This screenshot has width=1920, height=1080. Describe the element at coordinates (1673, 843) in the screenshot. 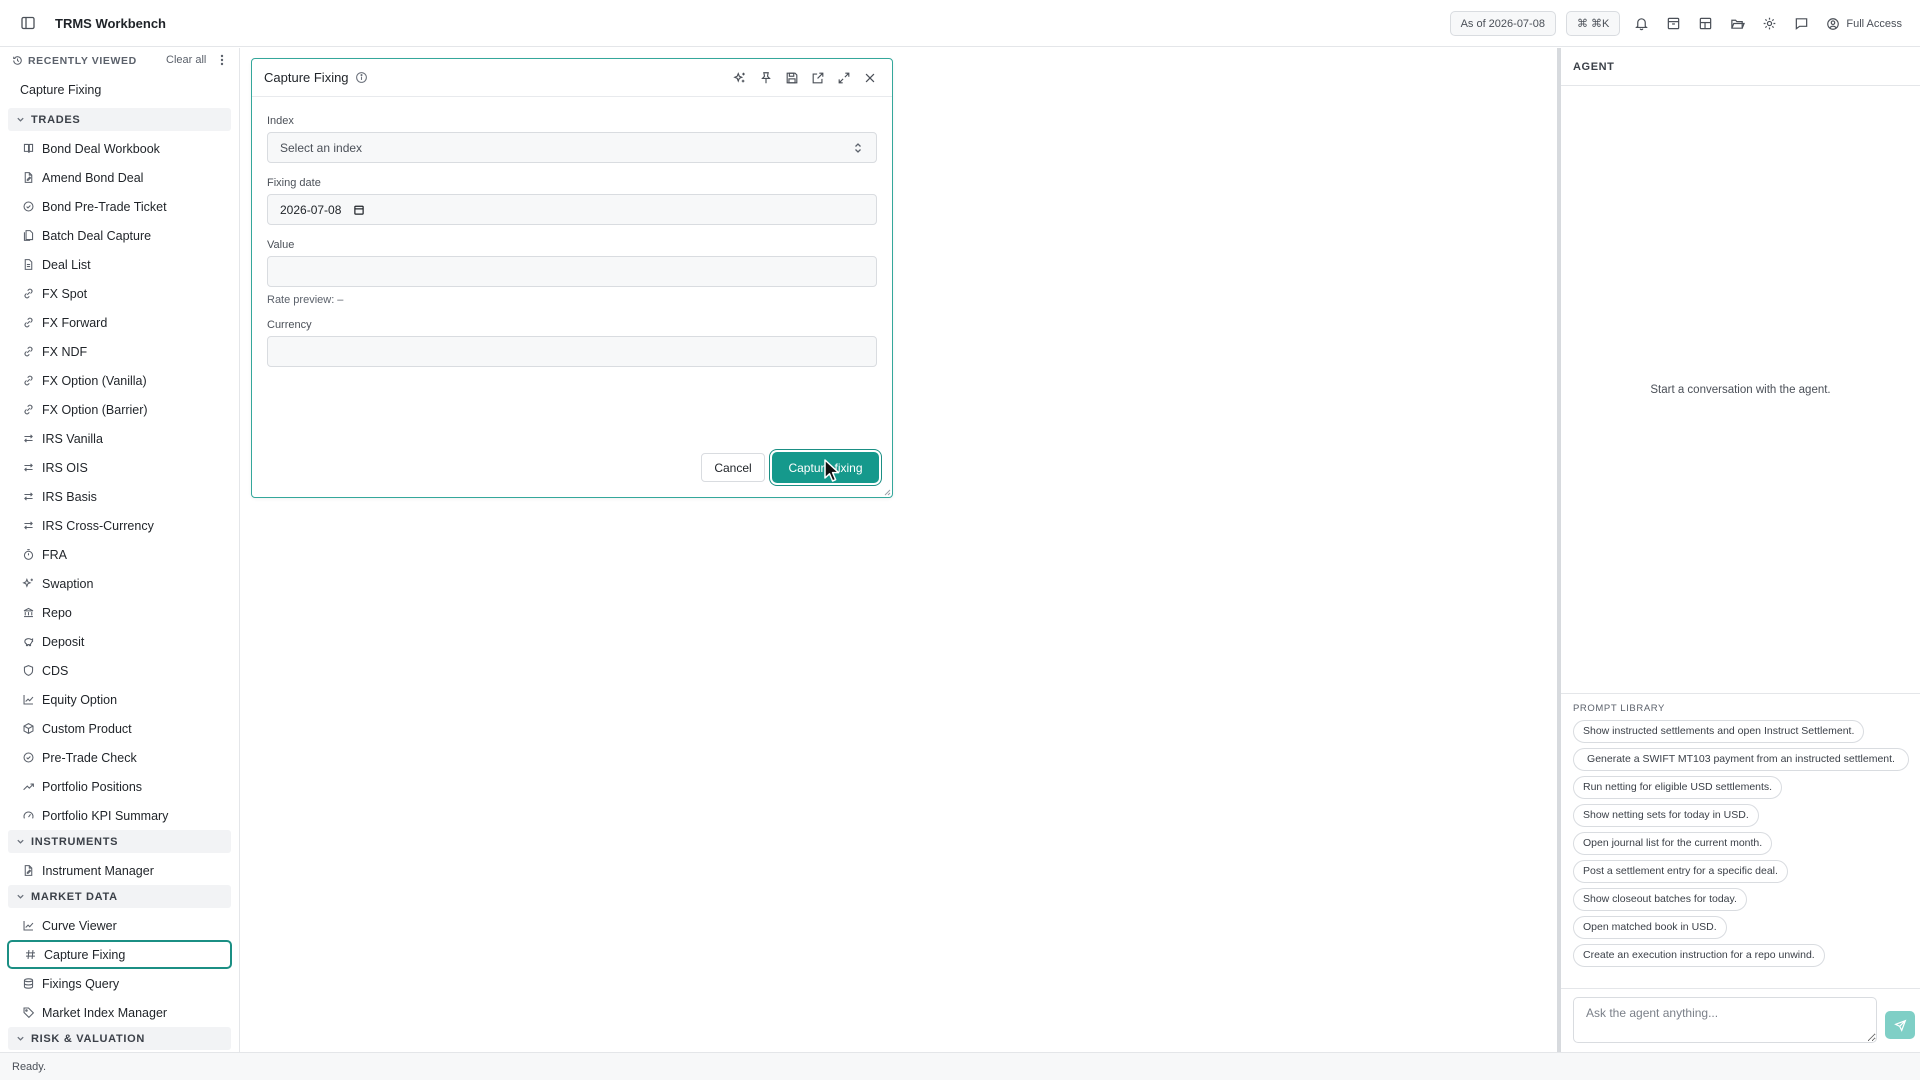

I see `prompt-chip: Open journal list for the current month.` at that location.